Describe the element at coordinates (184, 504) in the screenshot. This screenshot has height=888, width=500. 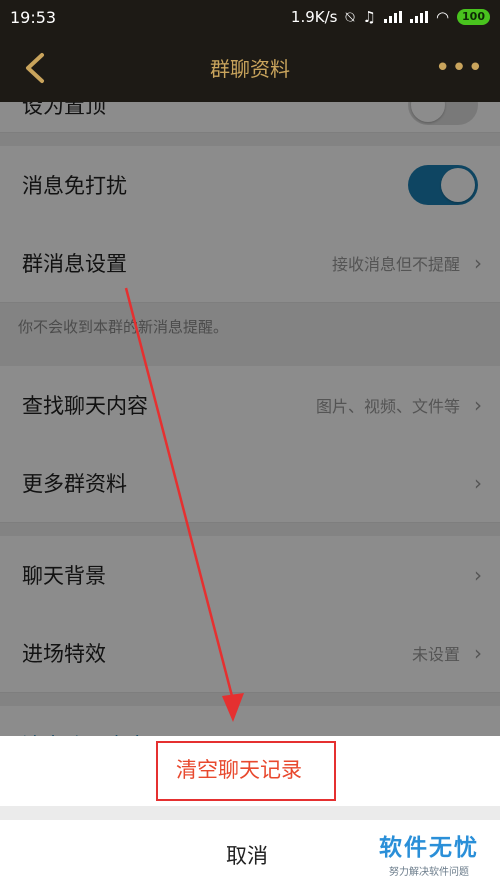
I see `annotation-arrow` at that location.